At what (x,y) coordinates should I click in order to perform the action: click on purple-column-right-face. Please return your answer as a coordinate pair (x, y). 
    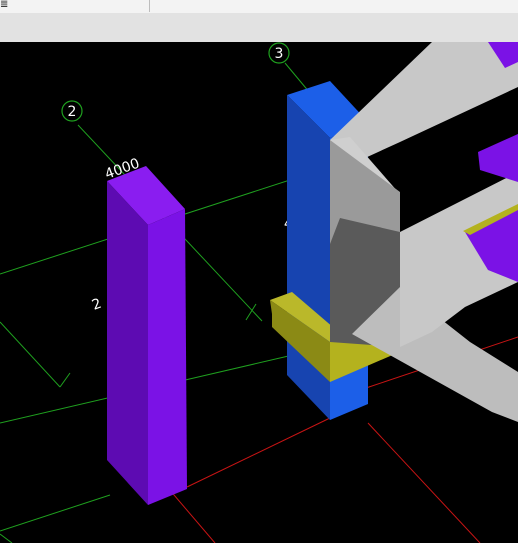
    Looking at the image, I should click on (167, 357).